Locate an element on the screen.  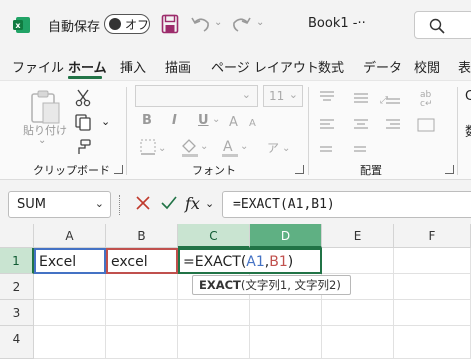
cell-c3 is located at coordinates (214, 313).